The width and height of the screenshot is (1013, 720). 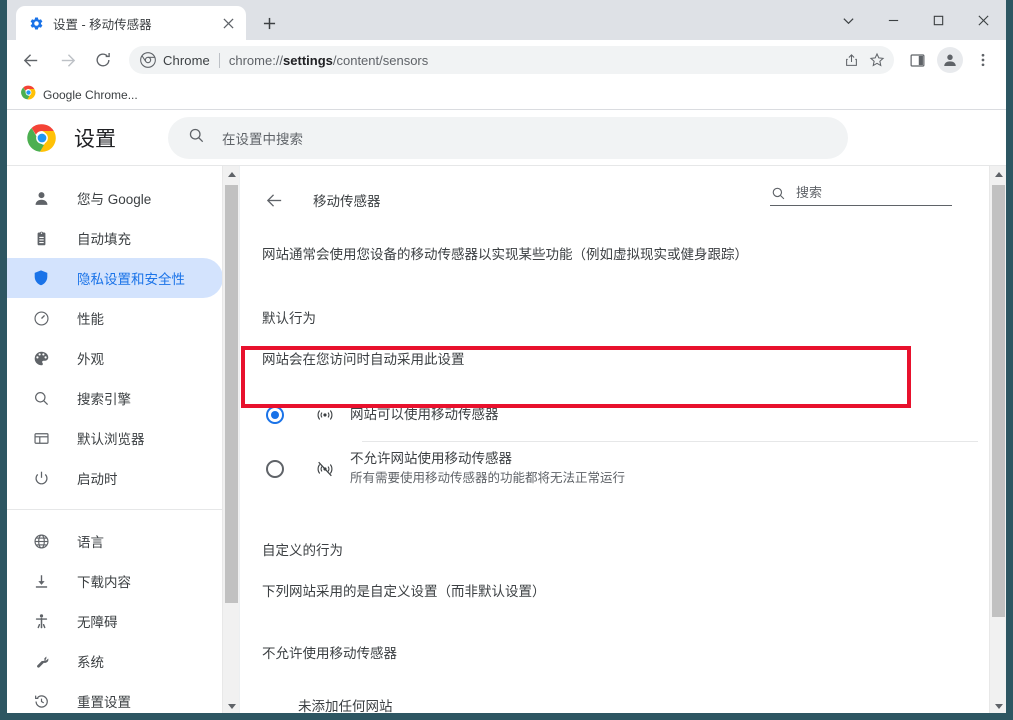 What do you see at coordinates (938, 20) in the screenshot?
I see `maximize-icon` at bounding box center [938, 20].